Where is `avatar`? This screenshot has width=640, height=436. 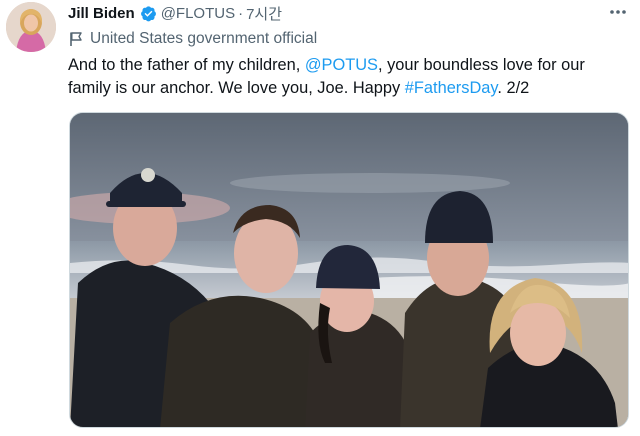
avatar is located at coordinates (31, 27).